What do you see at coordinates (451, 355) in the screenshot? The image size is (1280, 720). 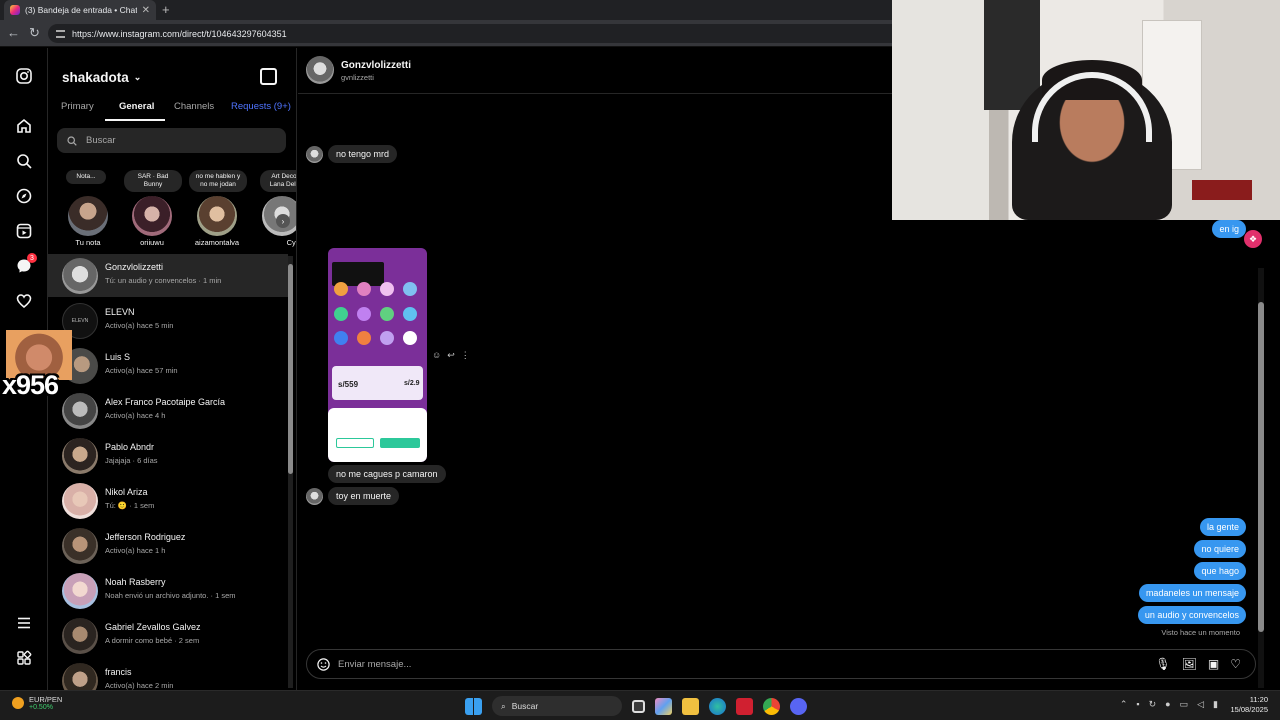 I see `reply-icon: ↩` at bounding box center [451, 355].